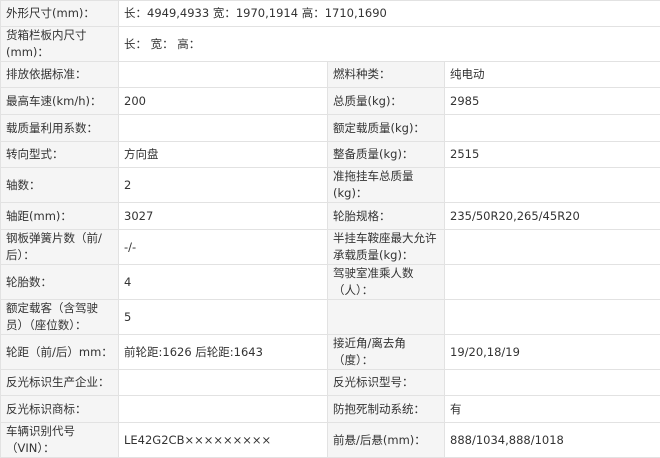 This screenshot has width=660, height=458. What do you see at coordinates (386, 128) in the screenshot?
I see `spec-label: 额定载质量(kg)：` at bounding box center [386, 128].